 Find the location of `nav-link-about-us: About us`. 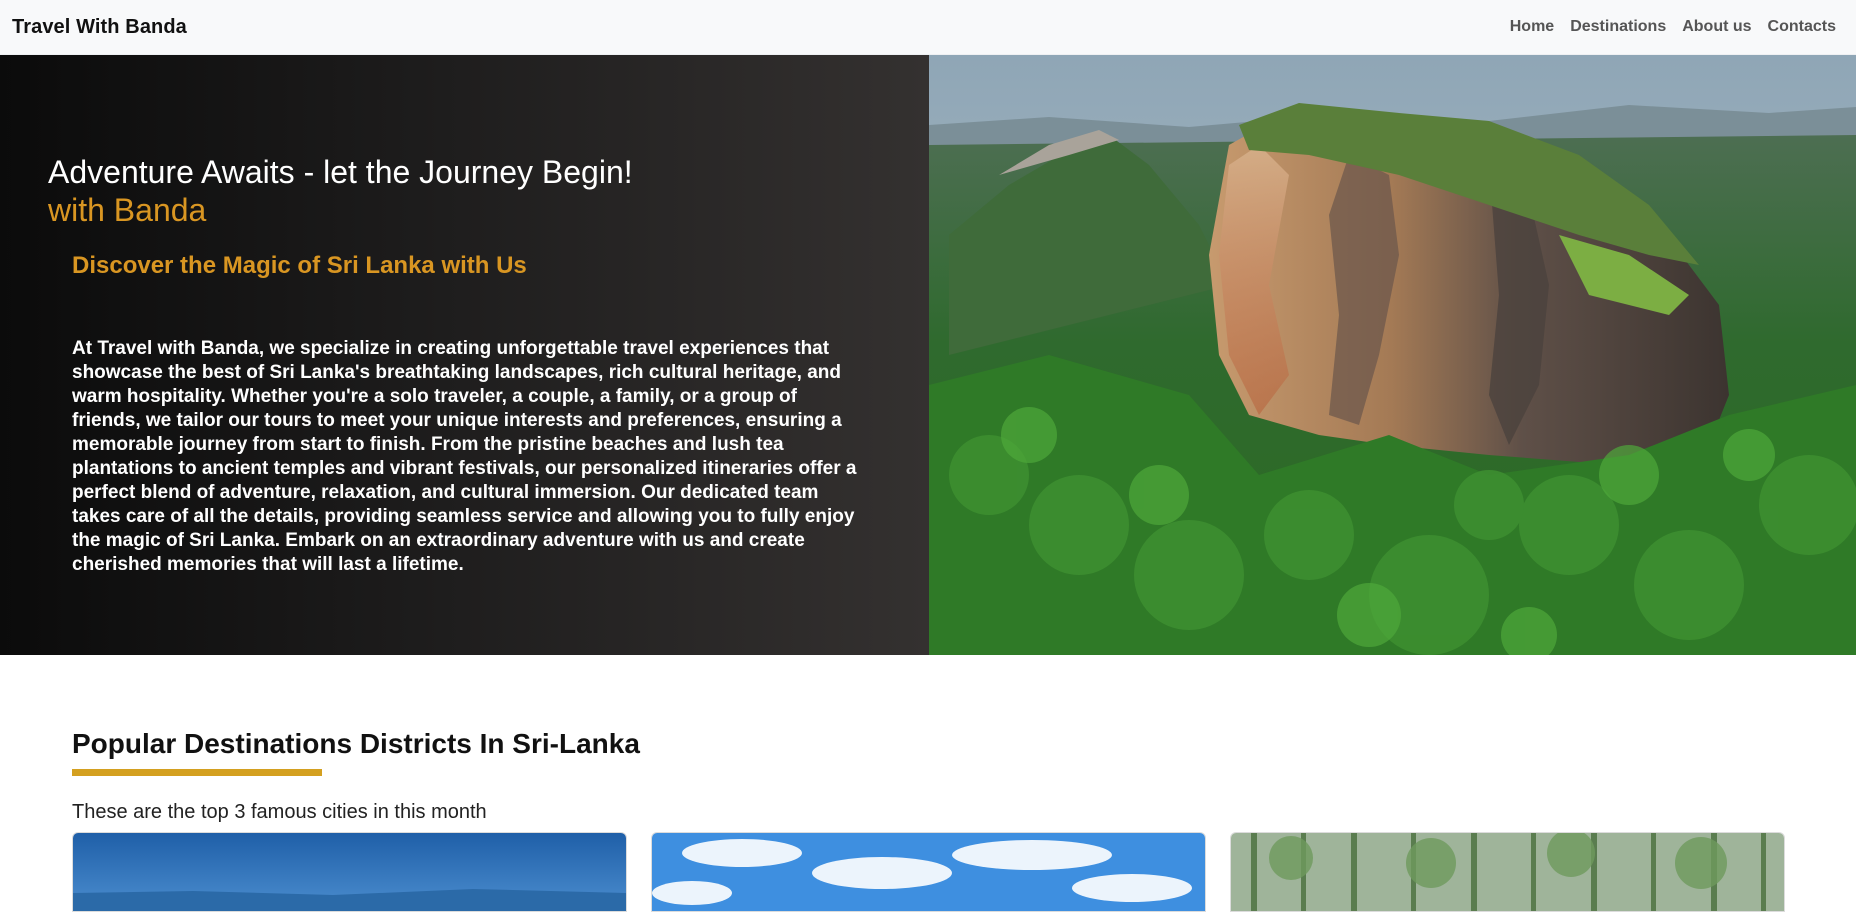

nav-link-about-us: About us is located at coordinates (1716, 27).